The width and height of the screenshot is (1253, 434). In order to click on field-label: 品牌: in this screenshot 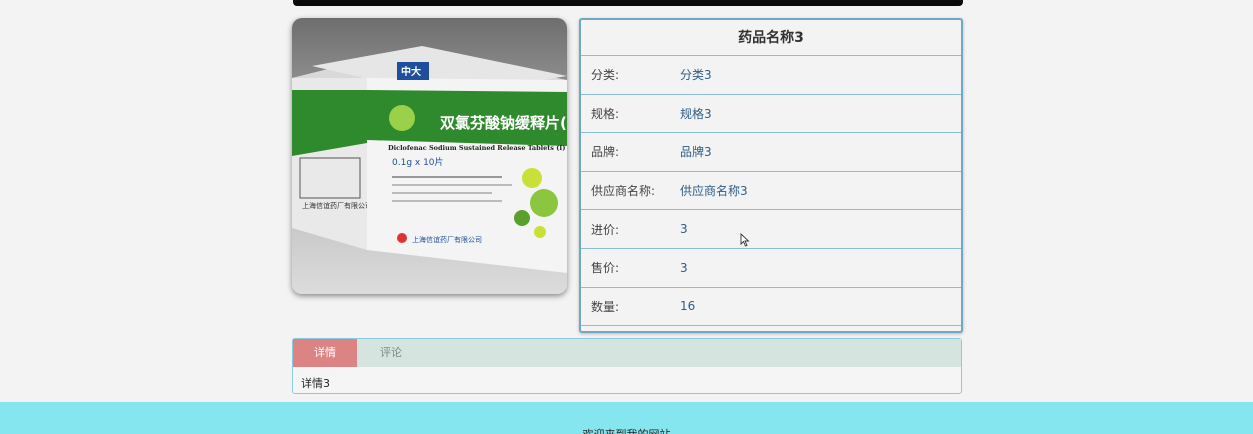, I will do `click(605, 152)`.